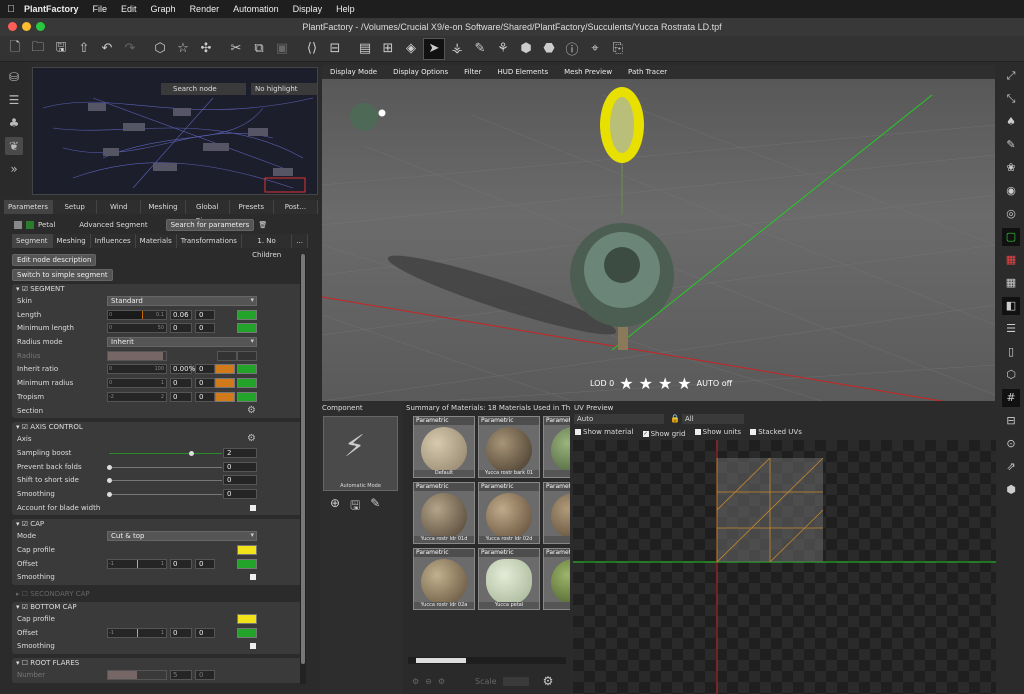  I want to click on tab-transformations: Transformations, so click(209, 241).